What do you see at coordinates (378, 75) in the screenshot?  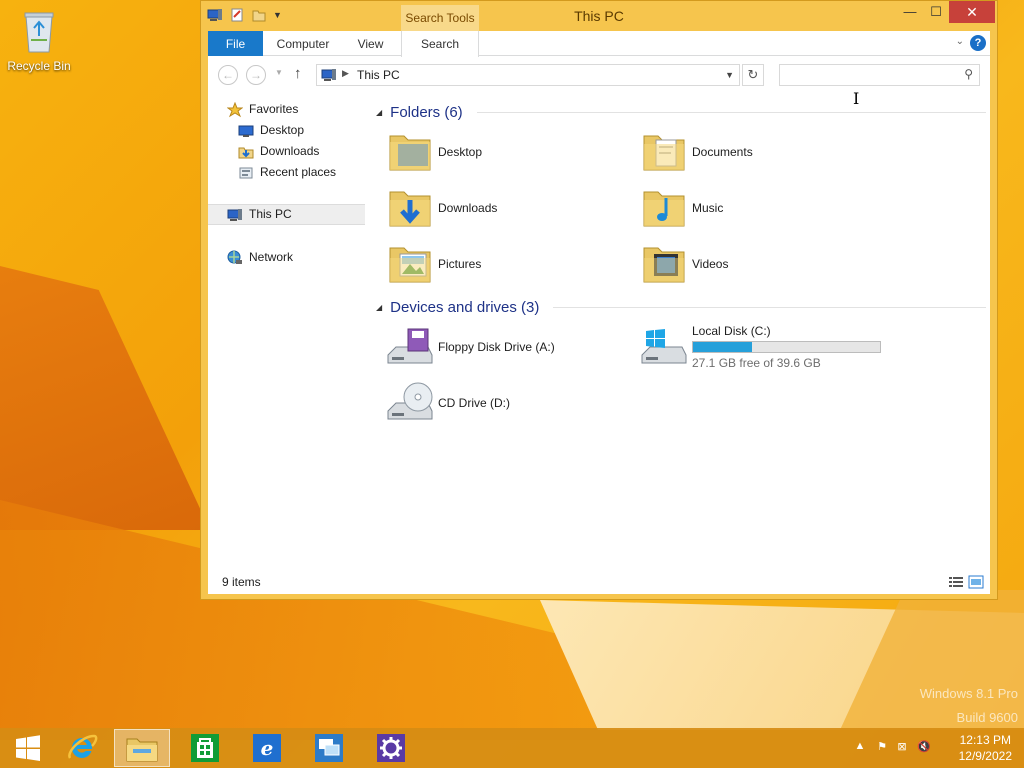 I see `breadcrumb-this-pc: This PC` at bounding box center [378, 75].